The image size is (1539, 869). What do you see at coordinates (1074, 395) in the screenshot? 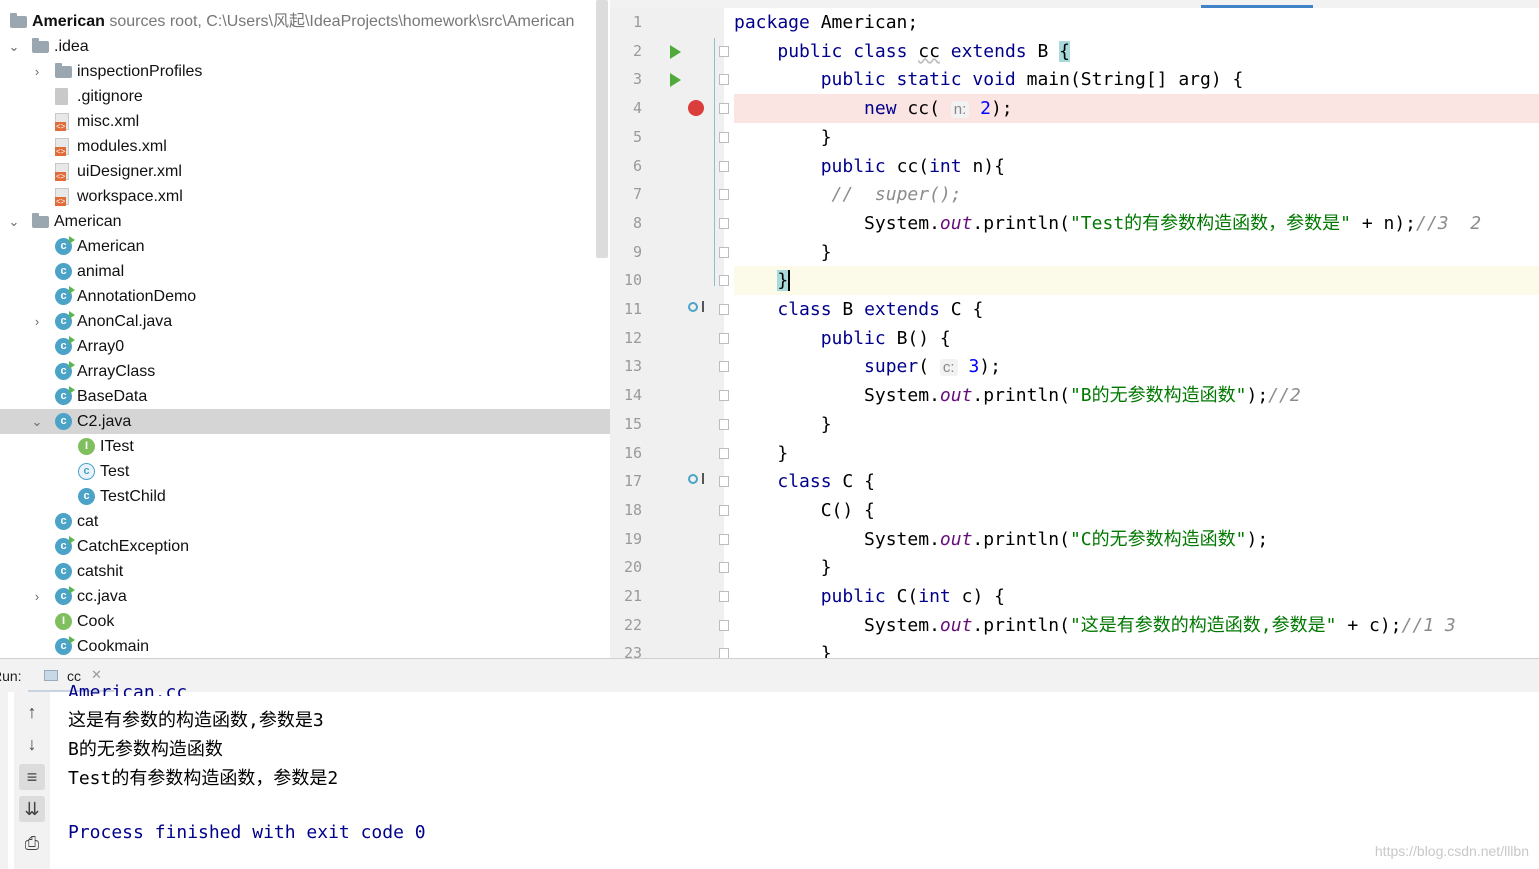
I see `code-line: 14 System.out.println("B的无参数构造函数");//2` at bounding box center [1074, 395].